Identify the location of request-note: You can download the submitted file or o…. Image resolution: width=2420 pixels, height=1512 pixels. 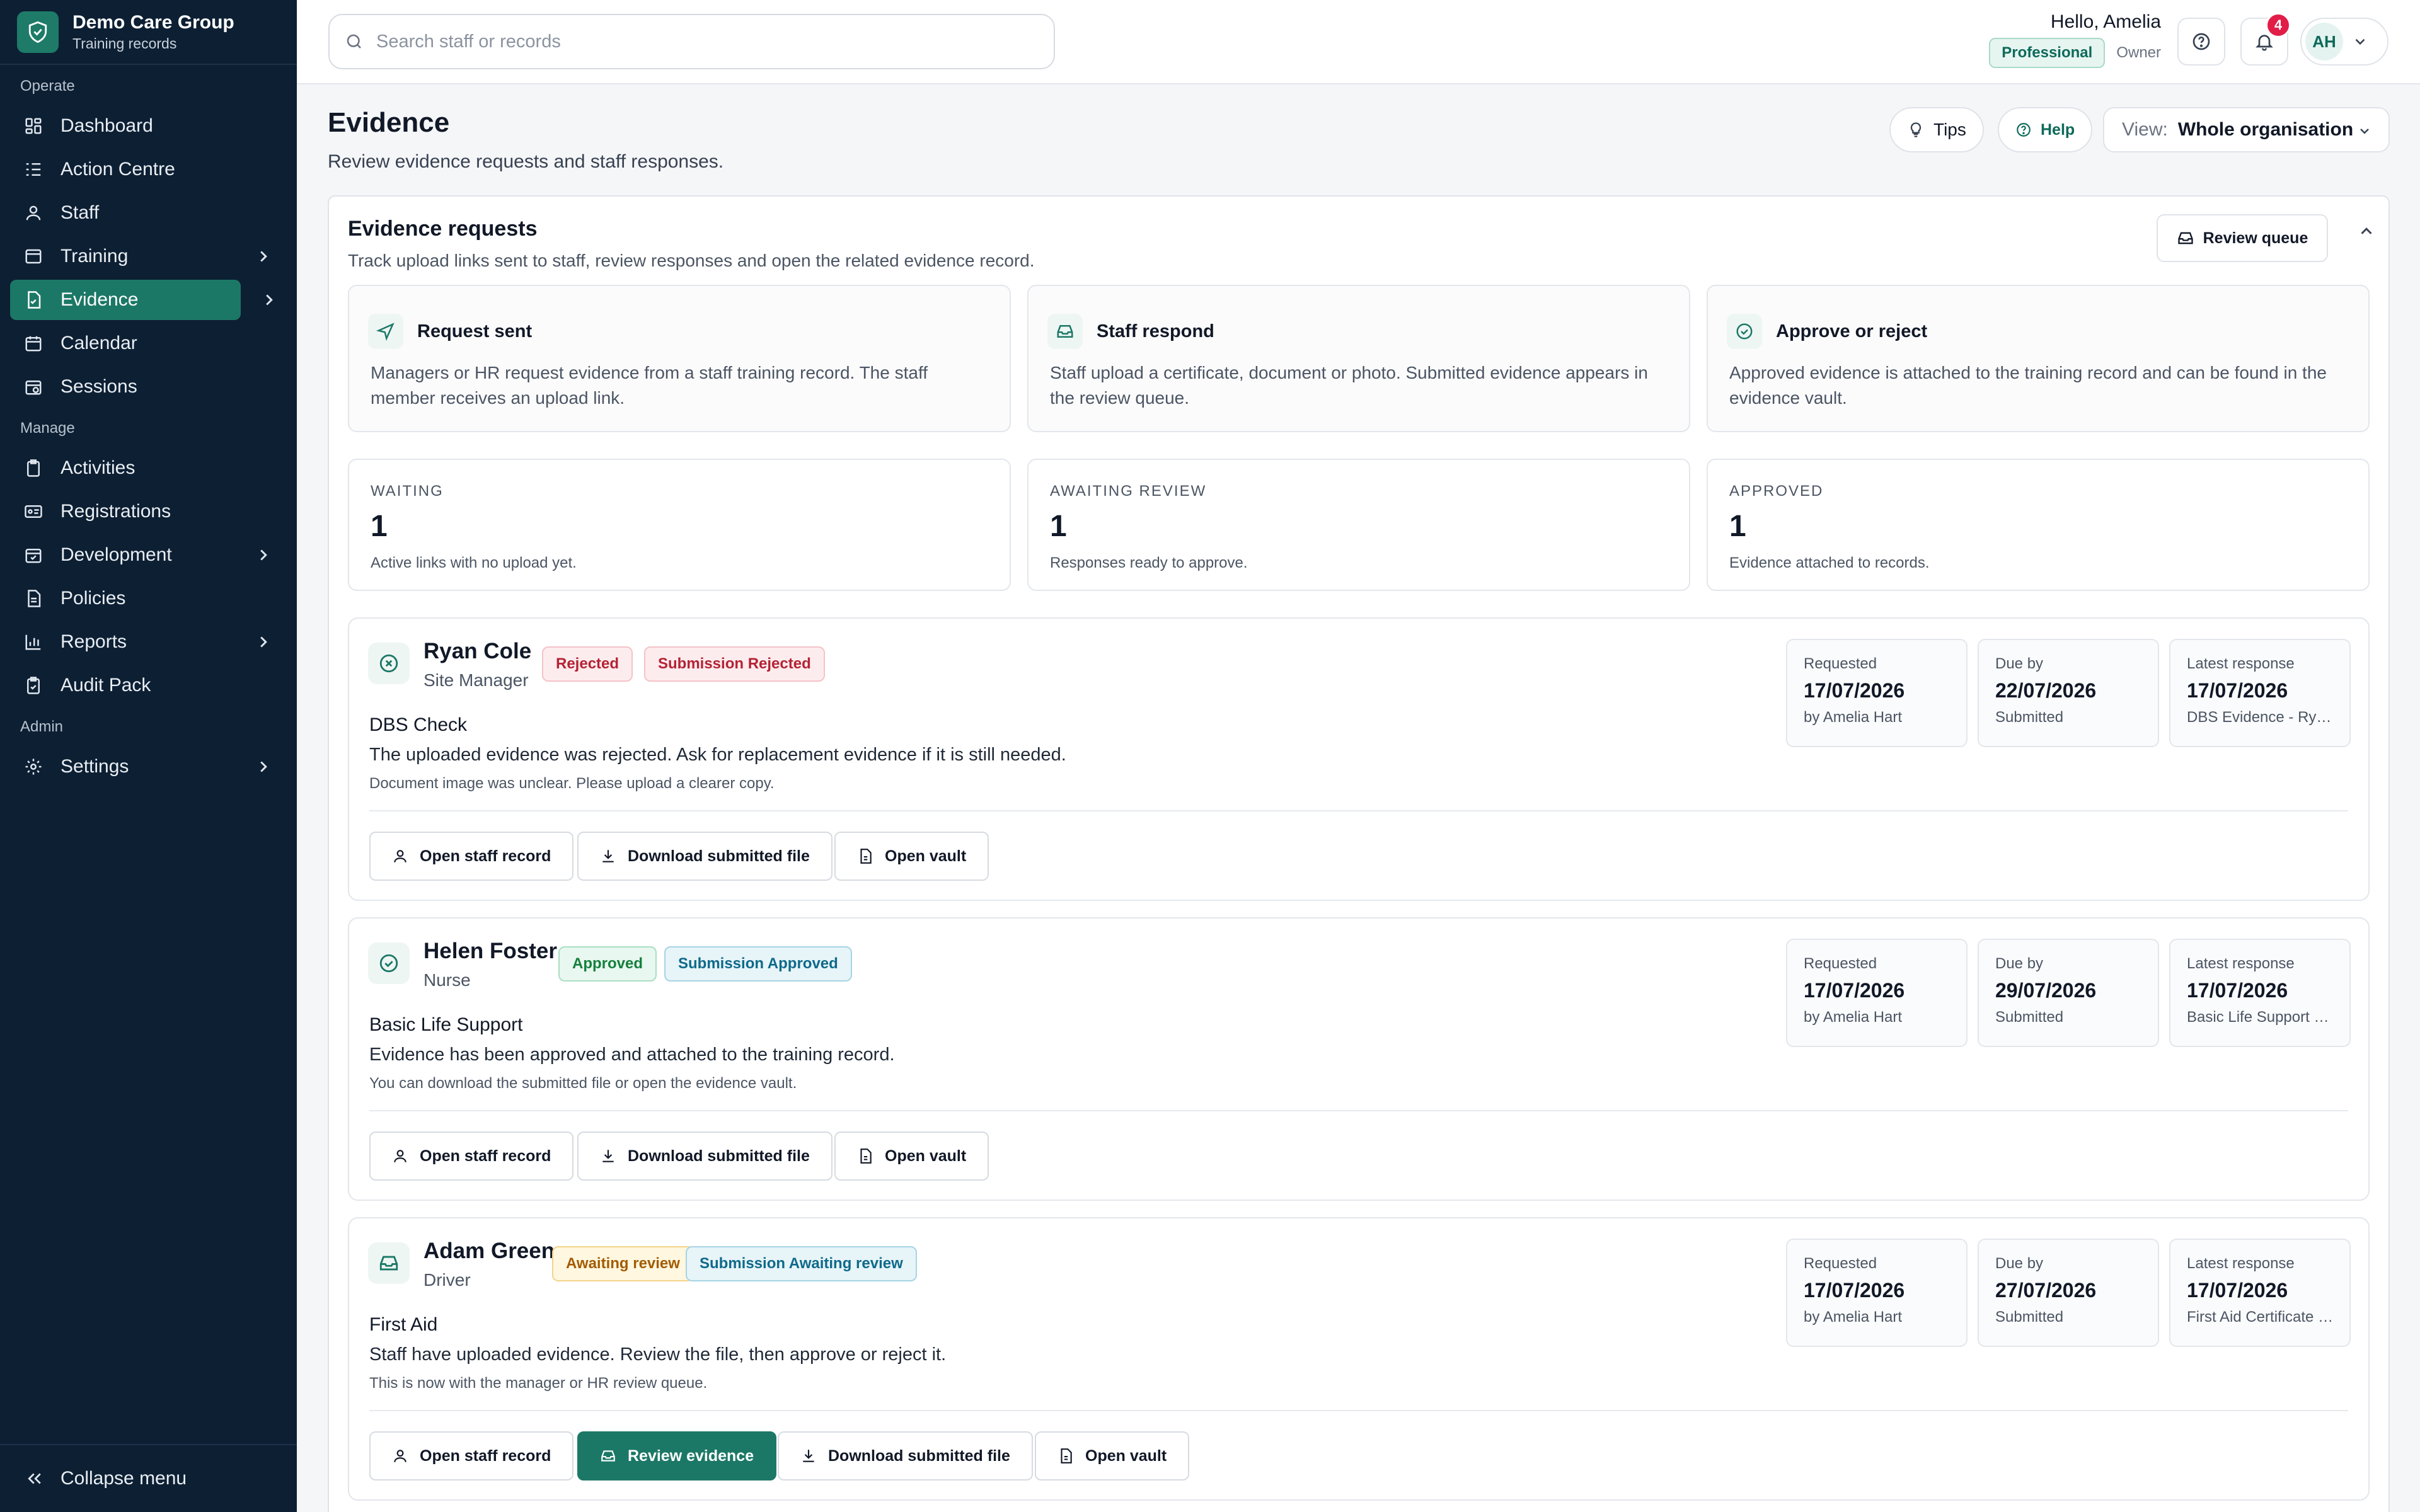
(583, 1083).